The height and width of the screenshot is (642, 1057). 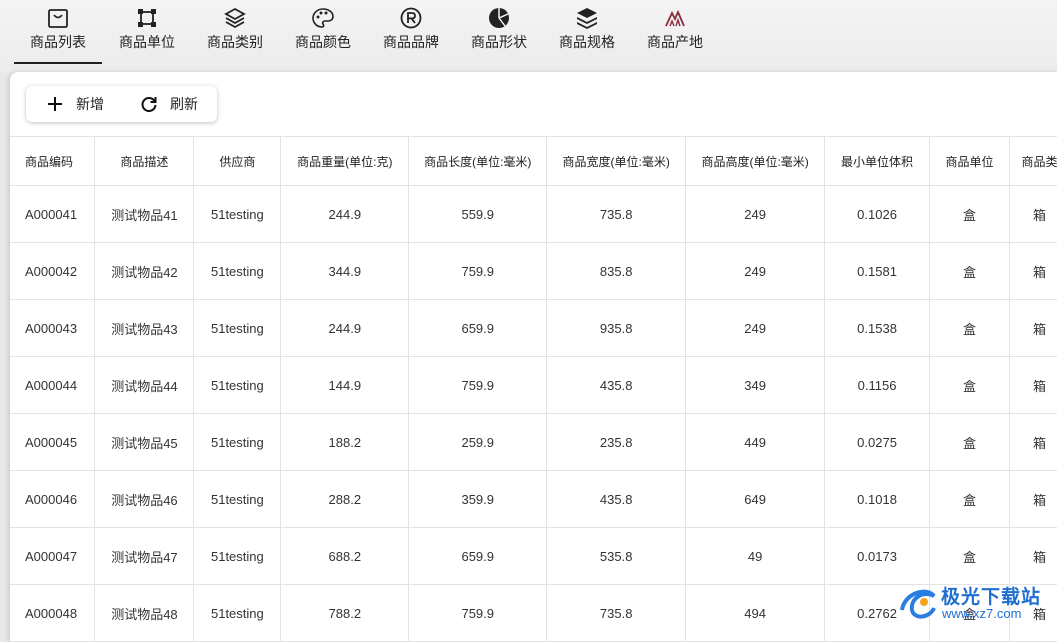 I want to click on cell-weight: 344.9, so click(x=345, y=271).